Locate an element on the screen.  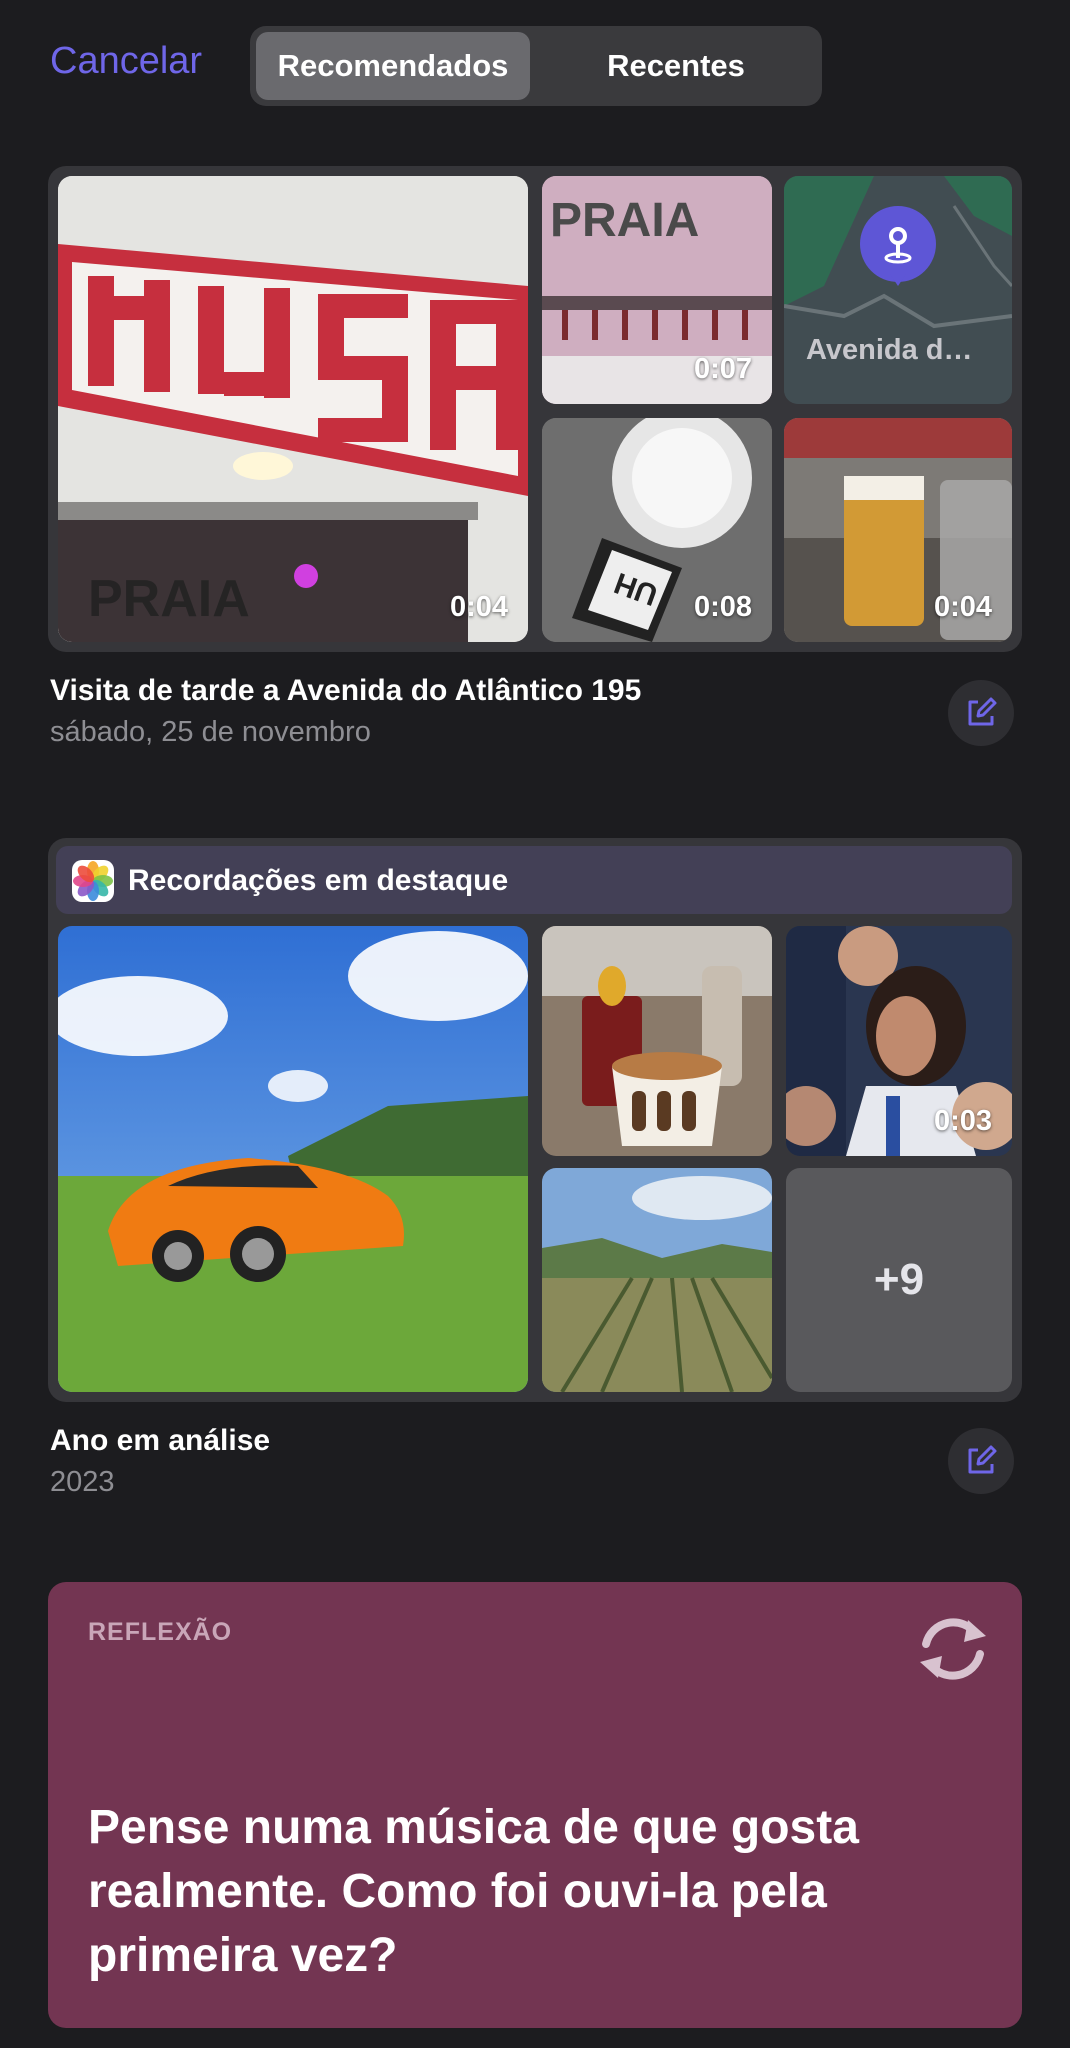
segmented-control: Recomendados Recentes is located at coordinates (536, 66).